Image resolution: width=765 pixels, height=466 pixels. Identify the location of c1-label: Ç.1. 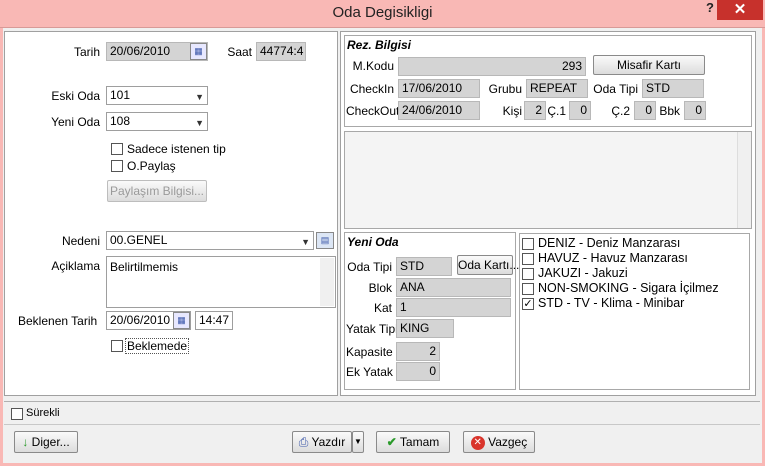
(556, 111).